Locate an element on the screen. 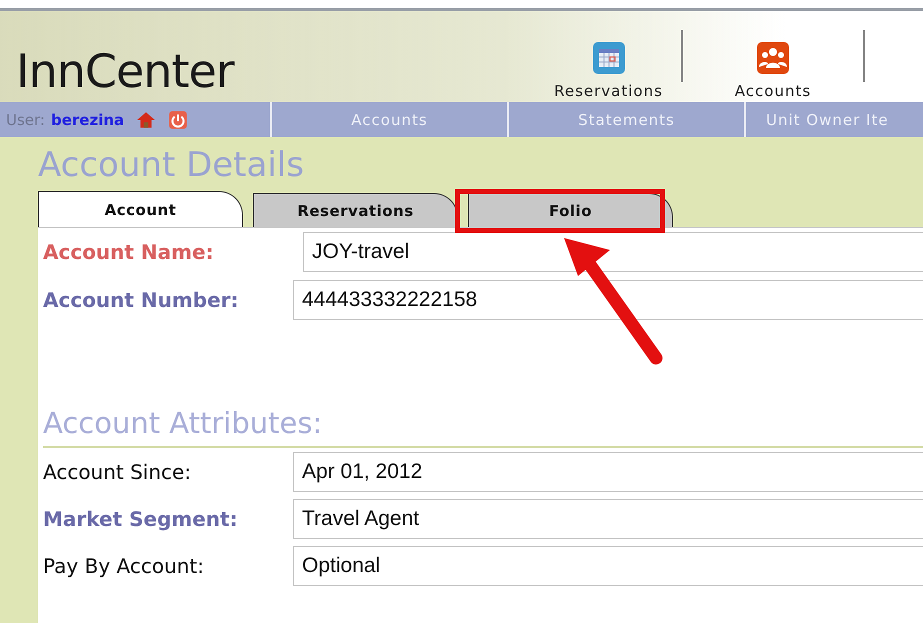  input-field: Optional is located at coordinates (608, 566).